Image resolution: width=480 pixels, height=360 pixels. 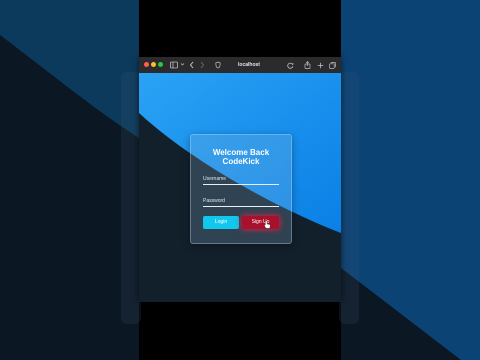 I want to click on new-tab-plus-icon, so click(x=320, y=65).